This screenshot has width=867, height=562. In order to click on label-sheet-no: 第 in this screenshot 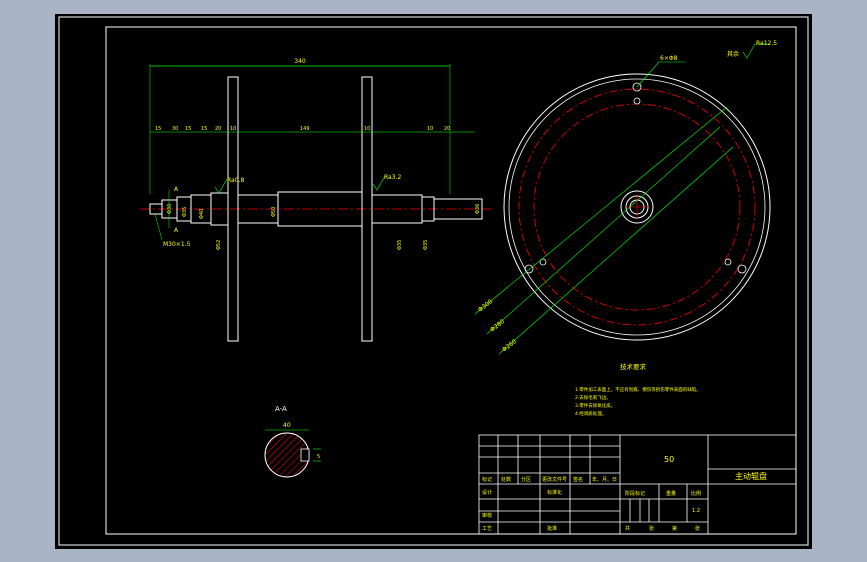, I will do `click(674, 528)`.